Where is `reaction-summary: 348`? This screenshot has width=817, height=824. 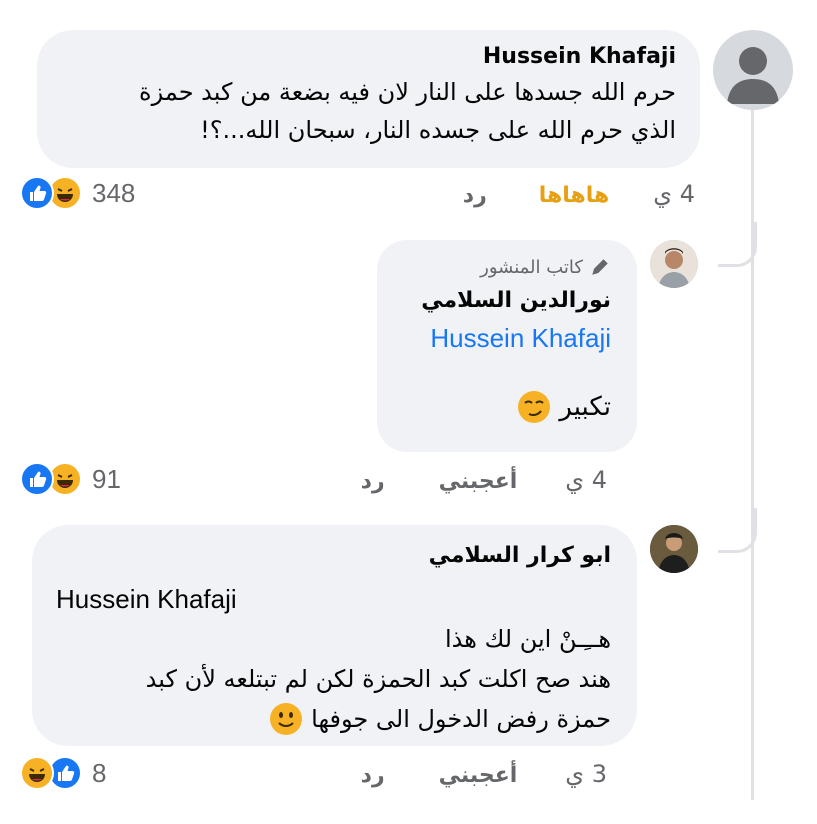 reaction-summary: 348 is located at coordinates (77, 193).